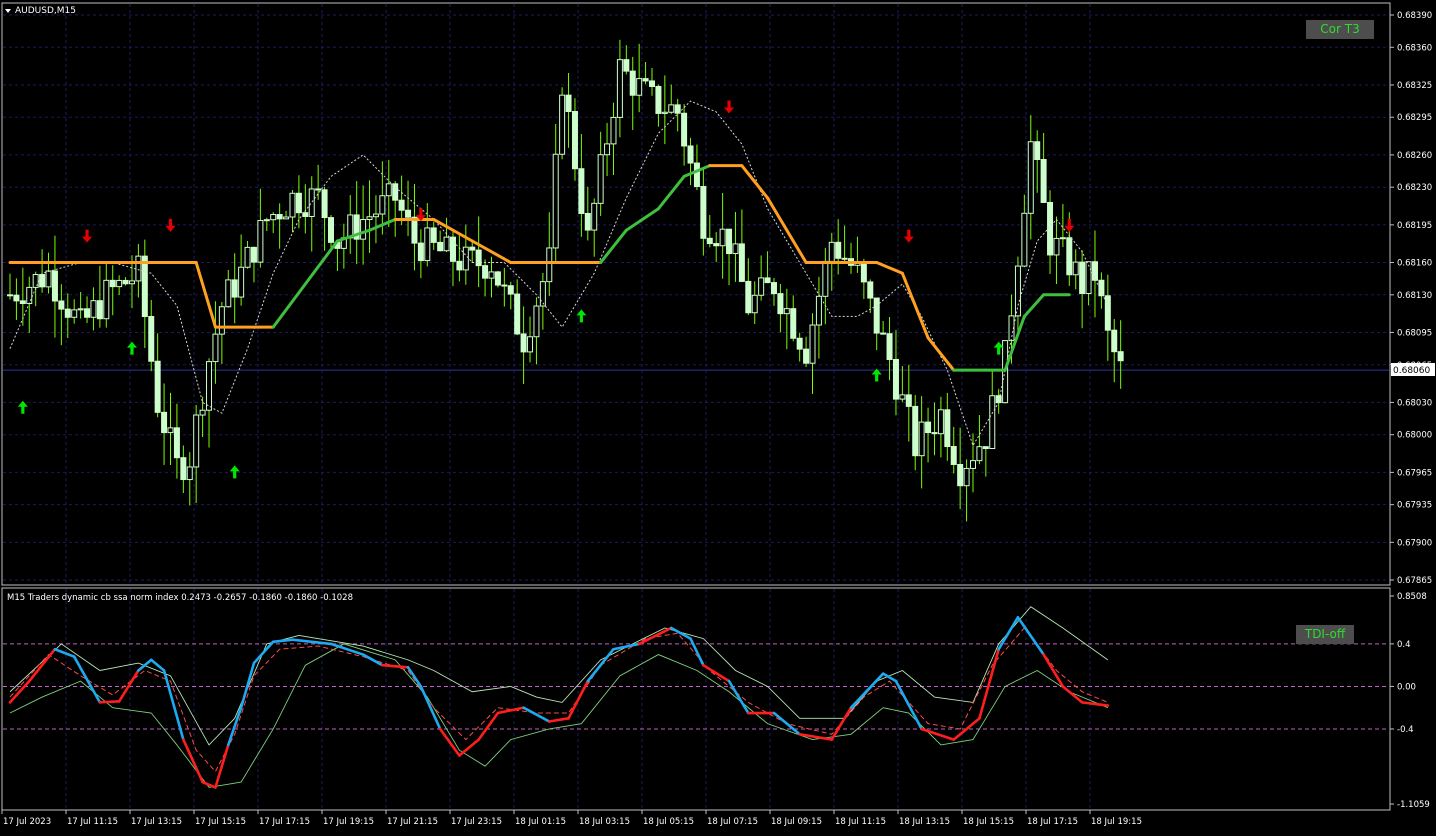 This screenshot has width=1436, height=836. Describe the element at coordinates (284, 822) in the screenshot. I see `time-tick-label: 17 Jul 17:15` at that location.